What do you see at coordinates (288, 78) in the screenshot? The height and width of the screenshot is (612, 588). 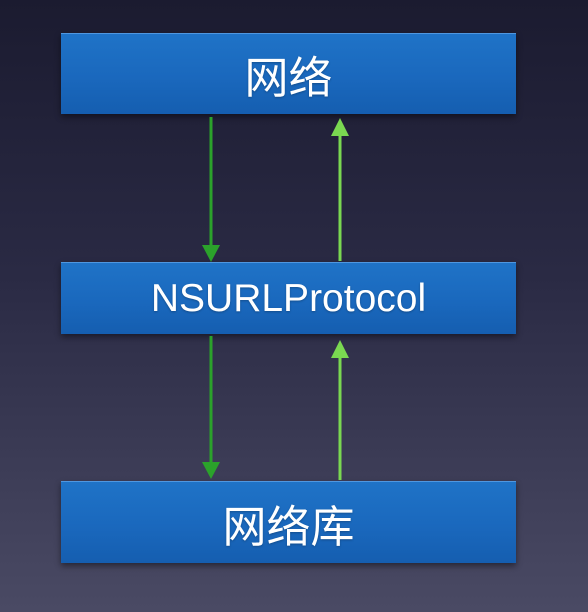 I see `network-box-label: 网络` at bounding box center [288, 78].